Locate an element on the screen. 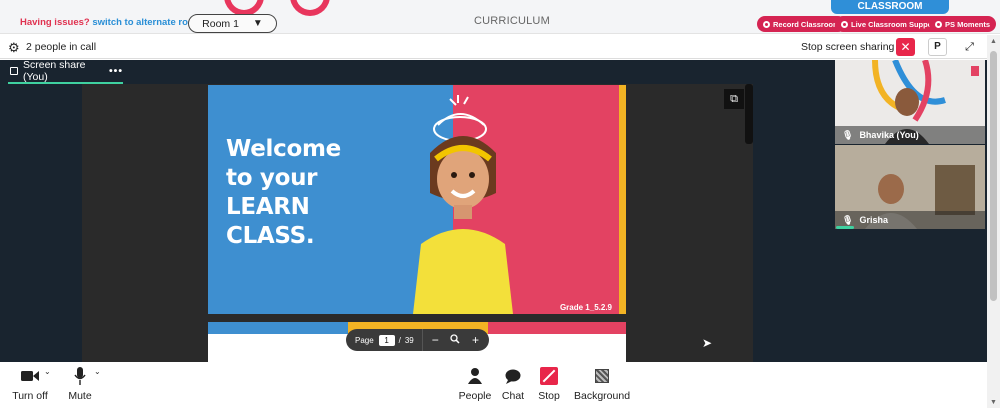  decorative-arc is located at coordinates (310, 8).